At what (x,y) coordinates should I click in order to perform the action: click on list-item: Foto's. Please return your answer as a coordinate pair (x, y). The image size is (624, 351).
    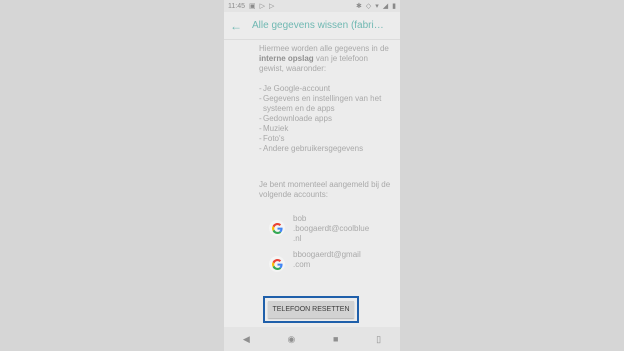
    Looking at the image, I should click on (327, 139).